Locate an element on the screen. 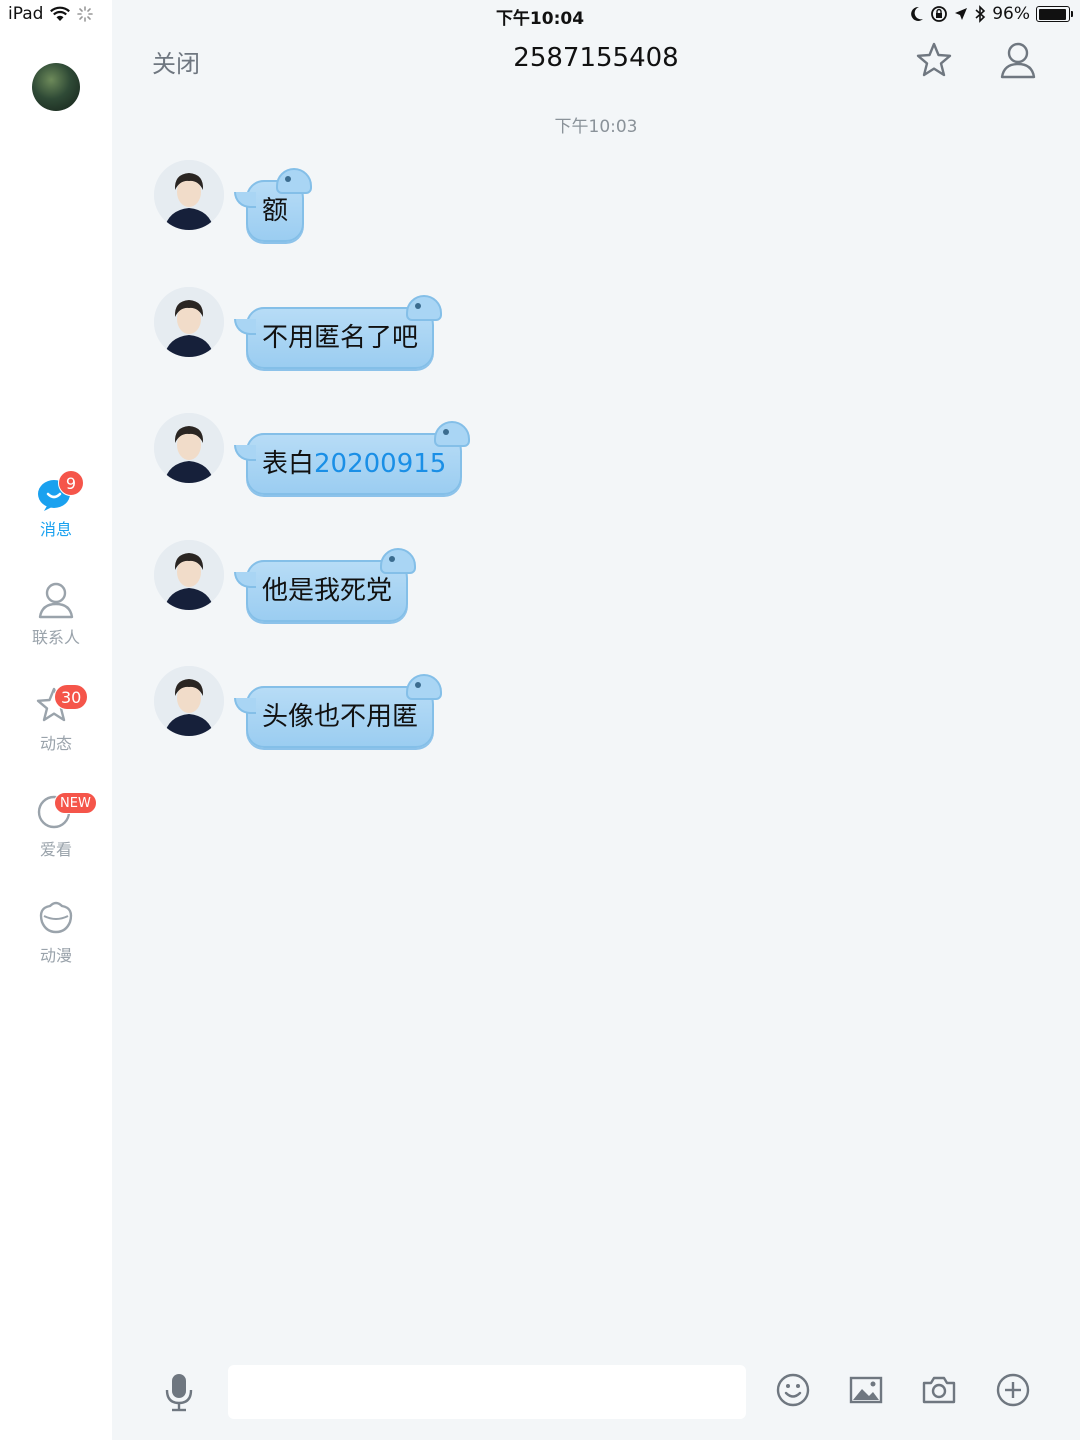  message-bubble-icon: 9 is located at coordinates (60, 491).